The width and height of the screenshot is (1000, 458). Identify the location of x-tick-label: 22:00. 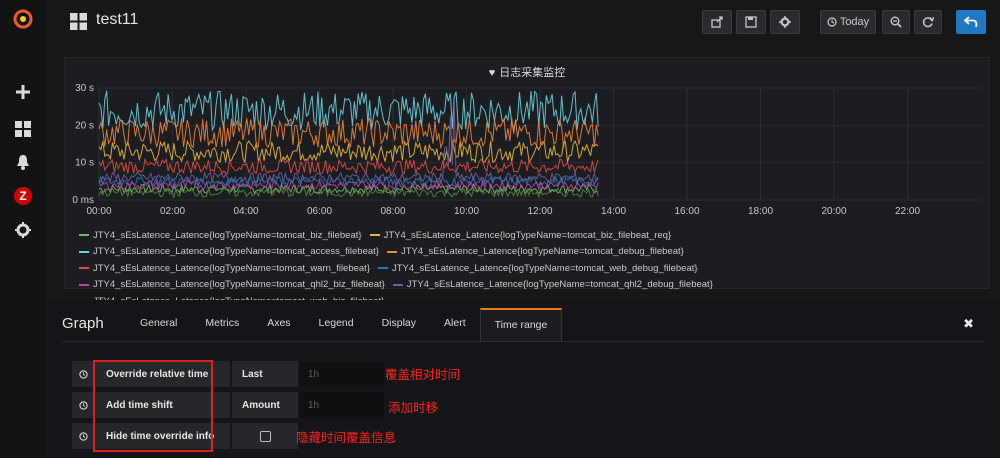
(907, 211).